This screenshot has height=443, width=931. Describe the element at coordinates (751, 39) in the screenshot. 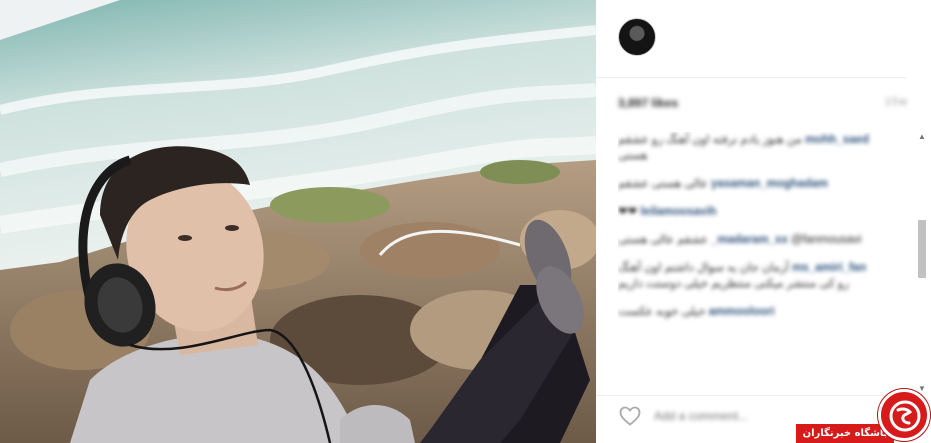

I see `post-header` at that location.